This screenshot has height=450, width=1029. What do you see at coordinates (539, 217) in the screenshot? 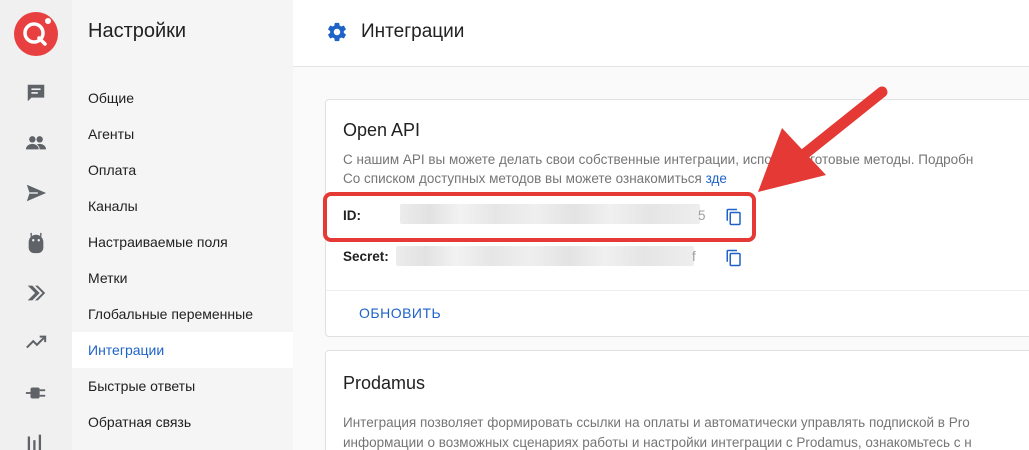
I see `highlight-box` at bounding box center [539, 217].